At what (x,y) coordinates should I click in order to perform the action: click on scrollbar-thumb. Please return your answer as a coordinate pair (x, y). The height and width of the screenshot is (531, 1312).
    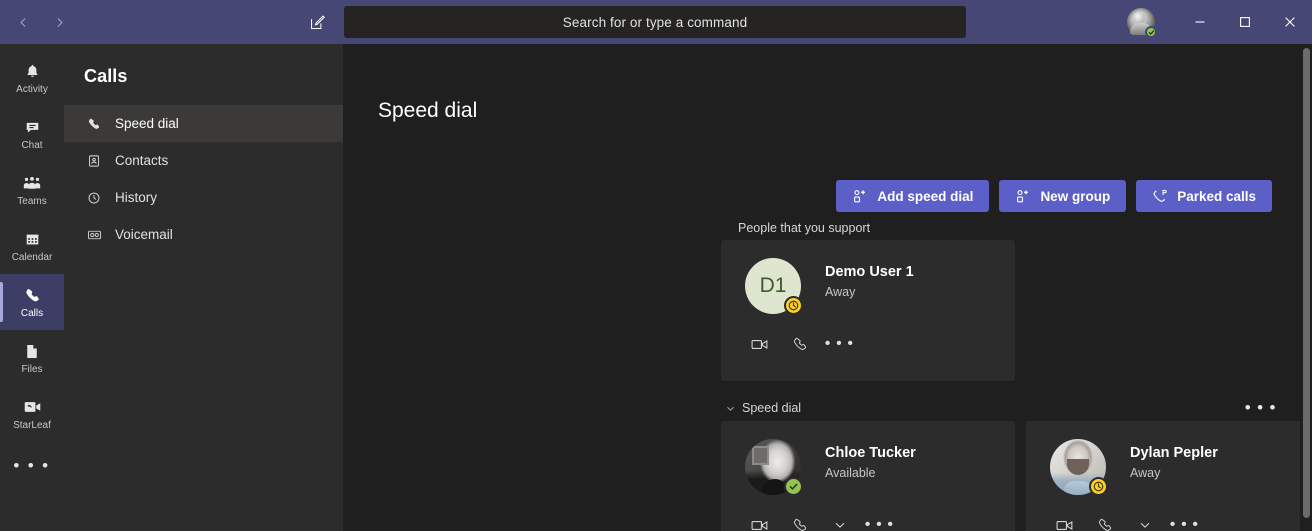
    Looking at the image, I should click on (1306, 283).